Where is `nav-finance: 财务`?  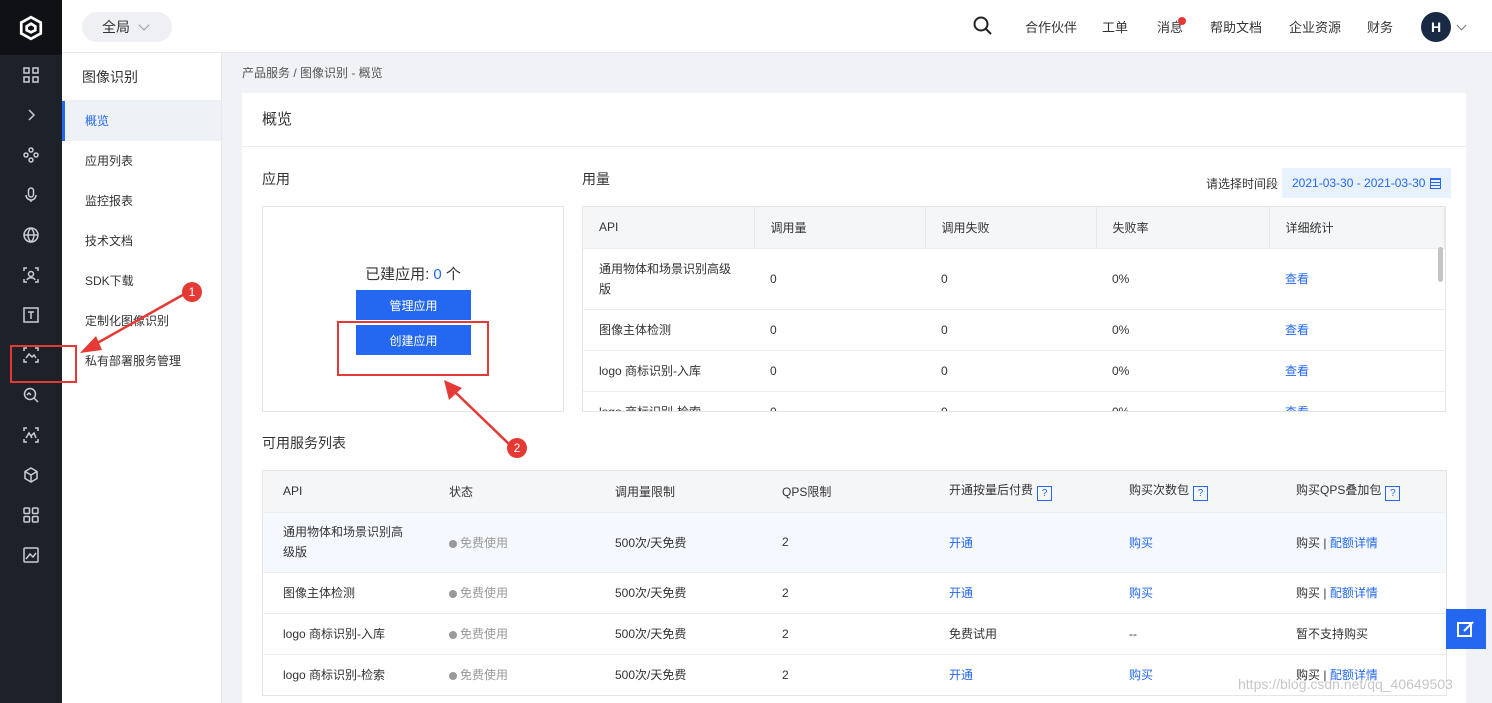
nav-finance: 财务 is located at coordinates (1380, 26).